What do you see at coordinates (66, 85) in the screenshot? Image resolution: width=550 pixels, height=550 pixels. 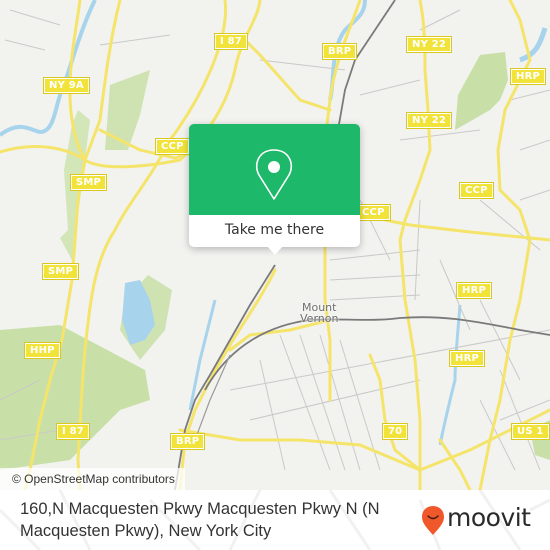 I see `road-shield-ny9a: NY 9A` at bounding box center [66, 85].